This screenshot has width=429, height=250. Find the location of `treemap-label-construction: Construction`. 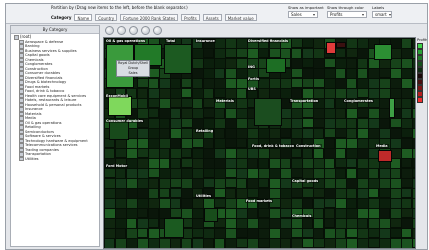

treemap-label-construction: Construction is located at coordinates (308, 146).